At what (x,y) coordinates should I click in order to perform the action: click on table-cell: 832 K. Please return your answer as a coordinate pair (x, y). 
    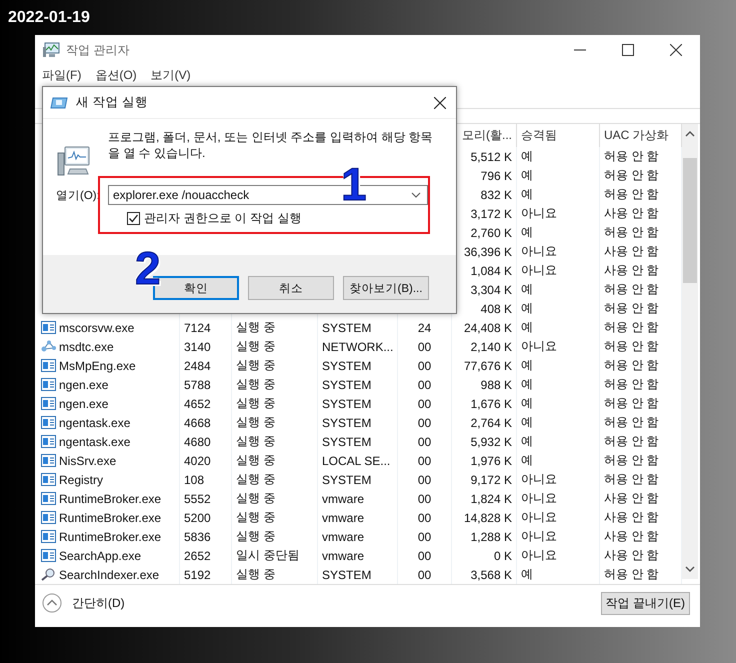
    Looking at the image, I should click on (496, 195).